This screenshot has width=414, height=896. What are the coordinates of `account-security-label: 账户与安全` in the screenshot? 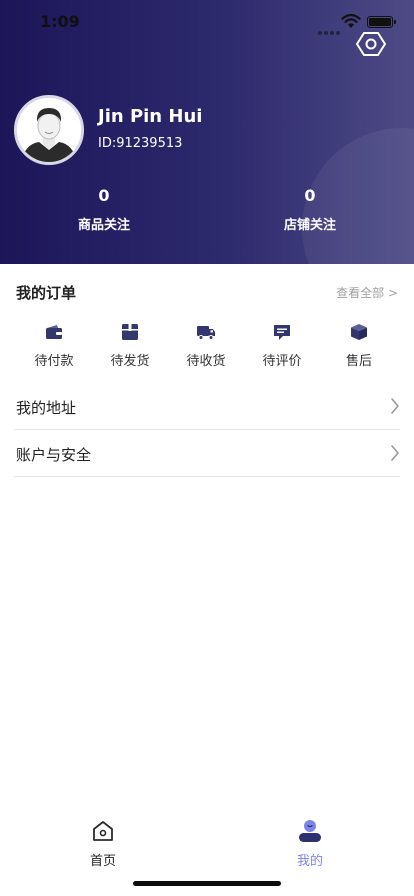 It's located at (54, 455).